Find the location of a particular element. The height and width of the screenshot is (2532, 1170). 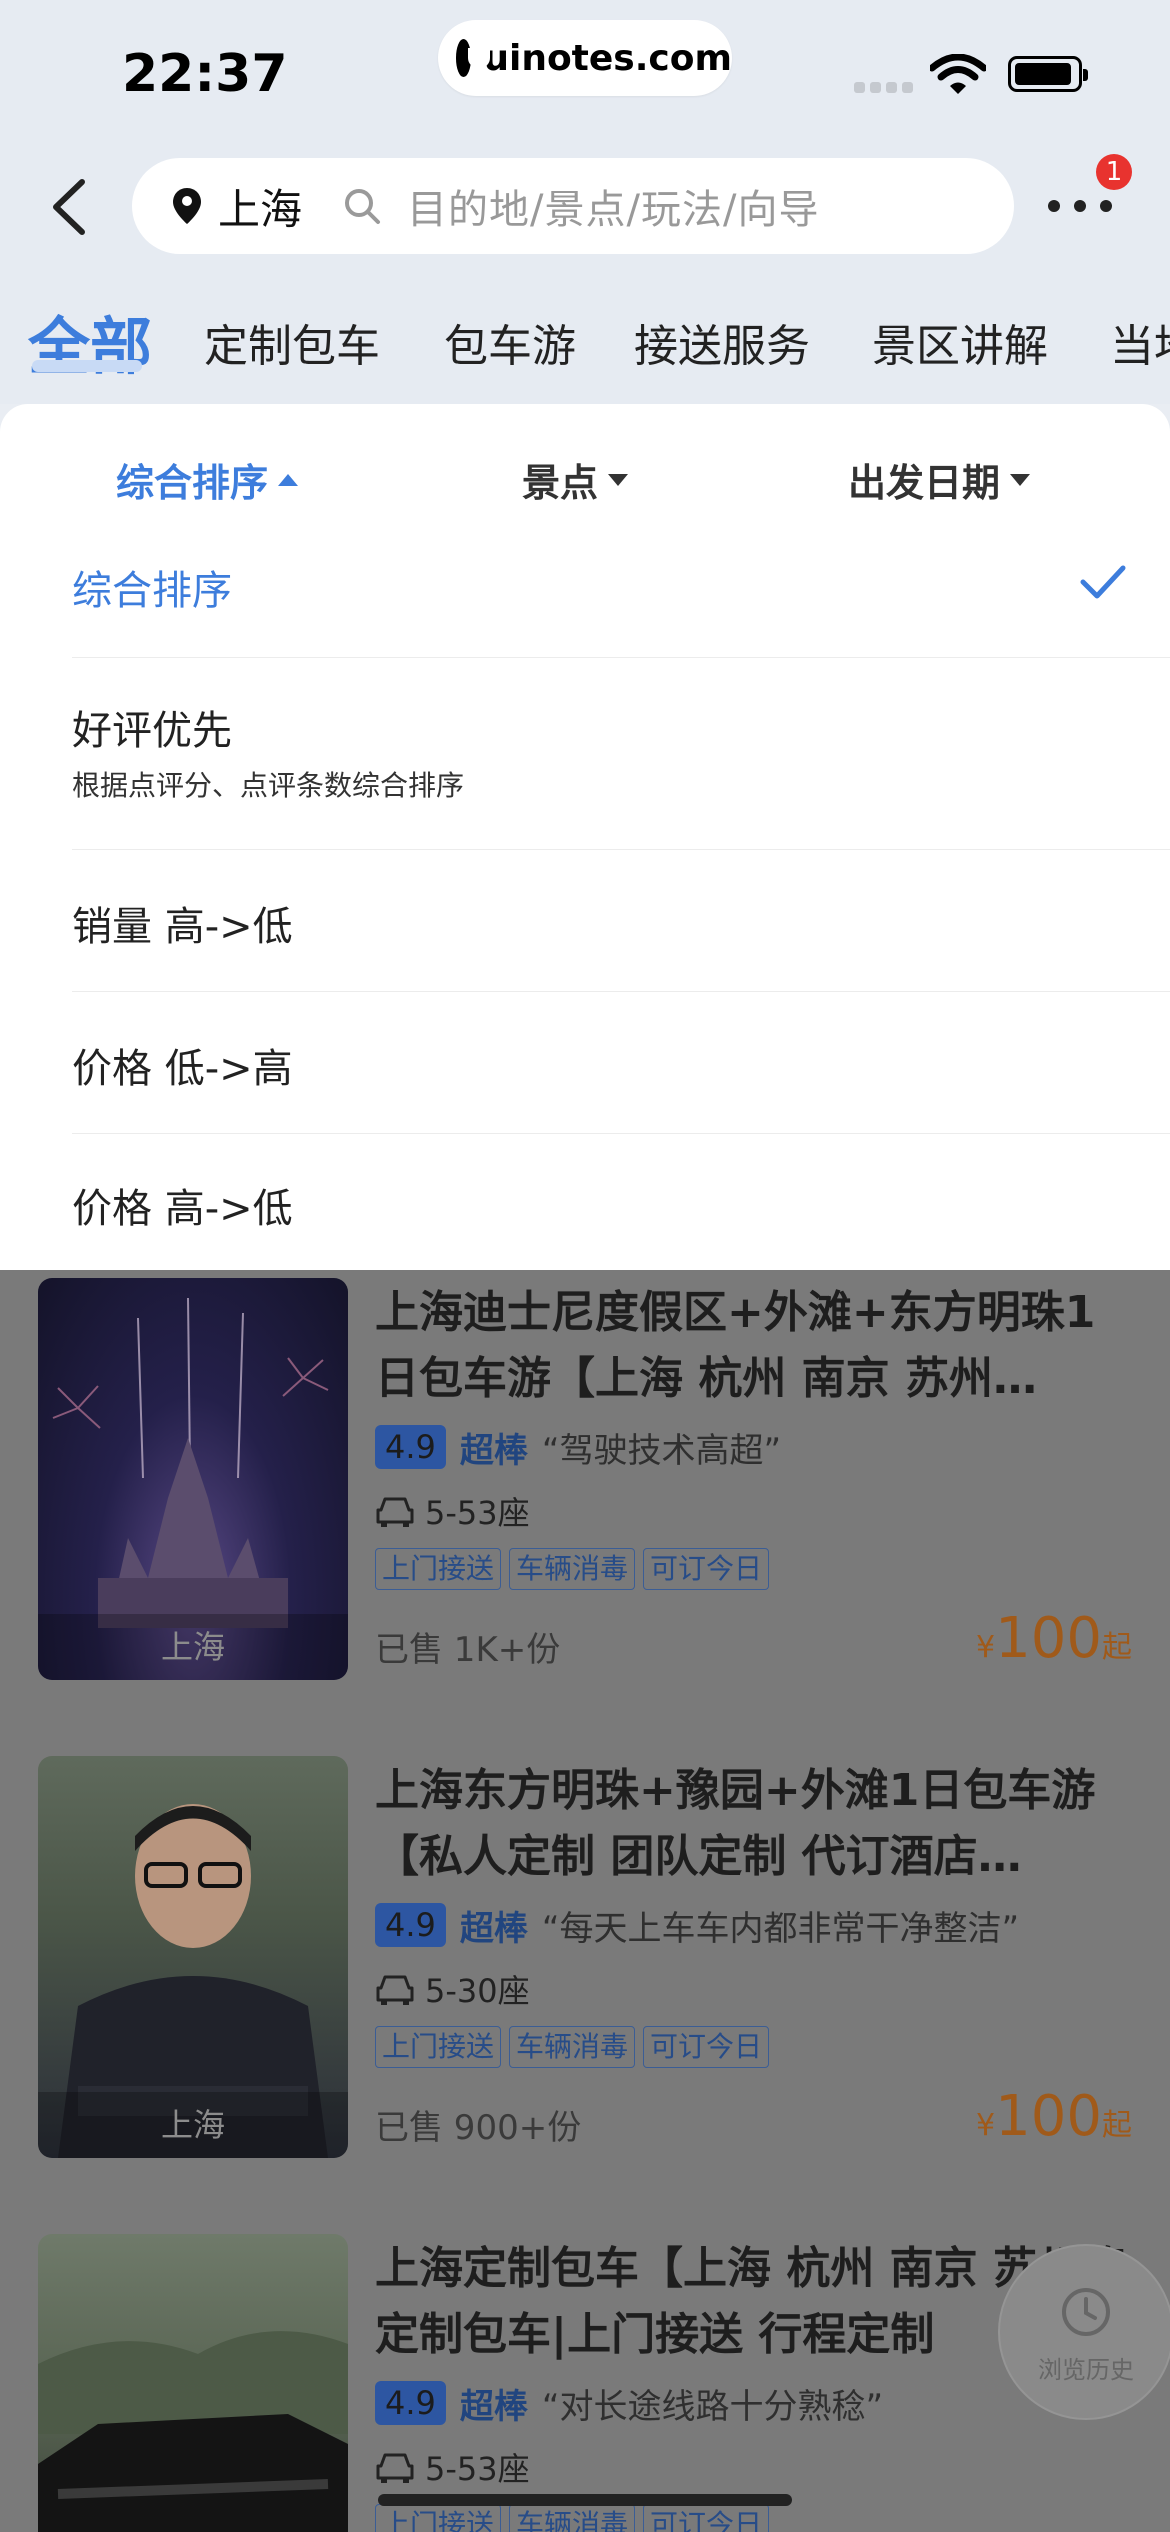

filter-tab-departure-date: 出发日期 is located at coordinates (939, 479).